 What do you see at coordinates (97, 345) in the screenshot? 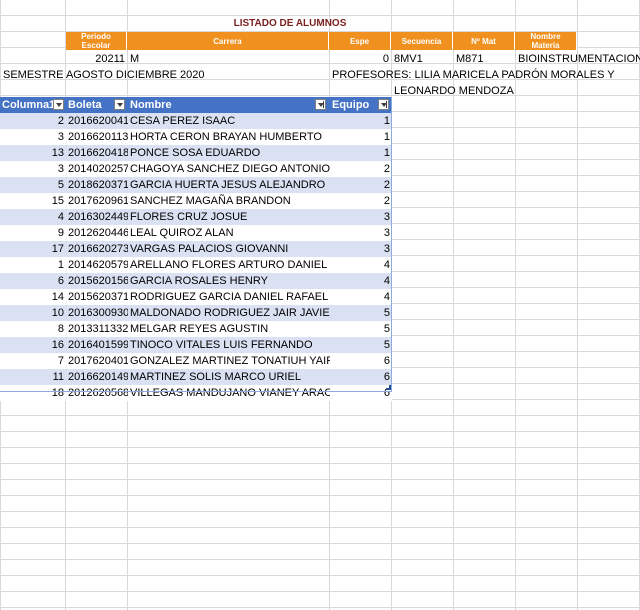
I see `cell-boleta: 2016401599` at bounding box center [97, 345].